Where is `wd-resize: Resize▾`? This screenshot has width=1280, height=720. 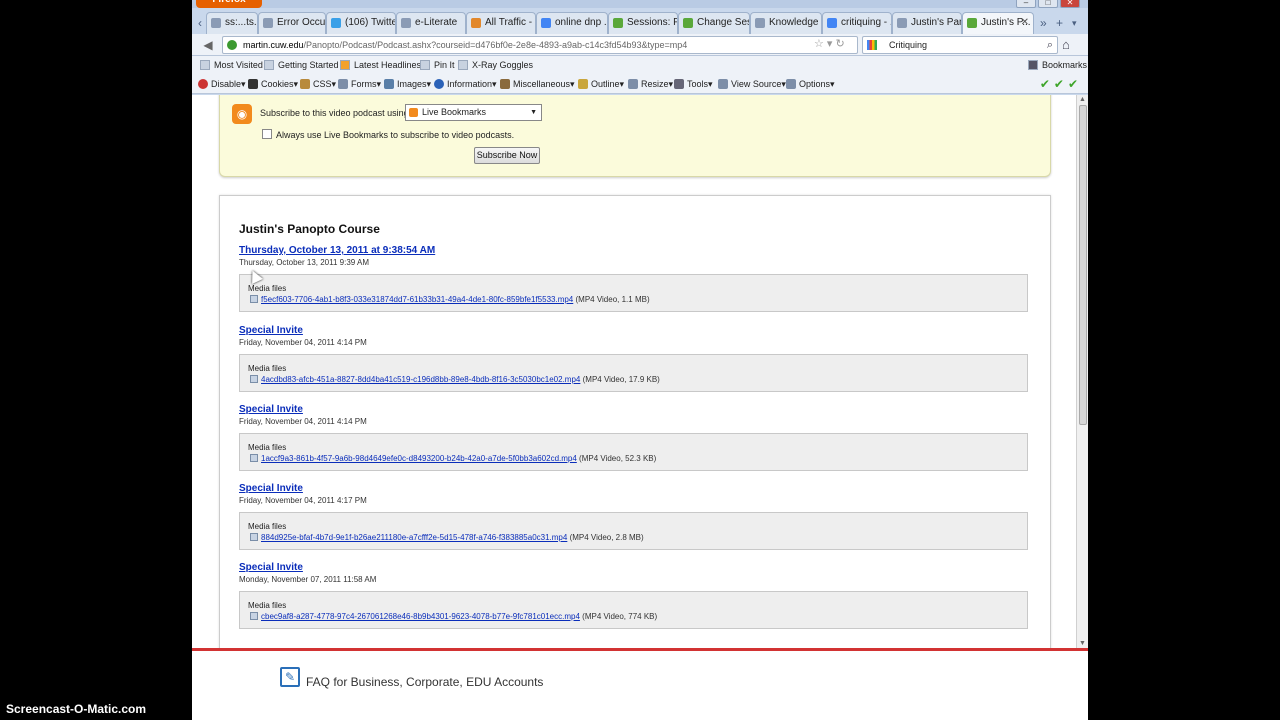
wd-resize: Resize▾ is located at coordinates (650, 84).